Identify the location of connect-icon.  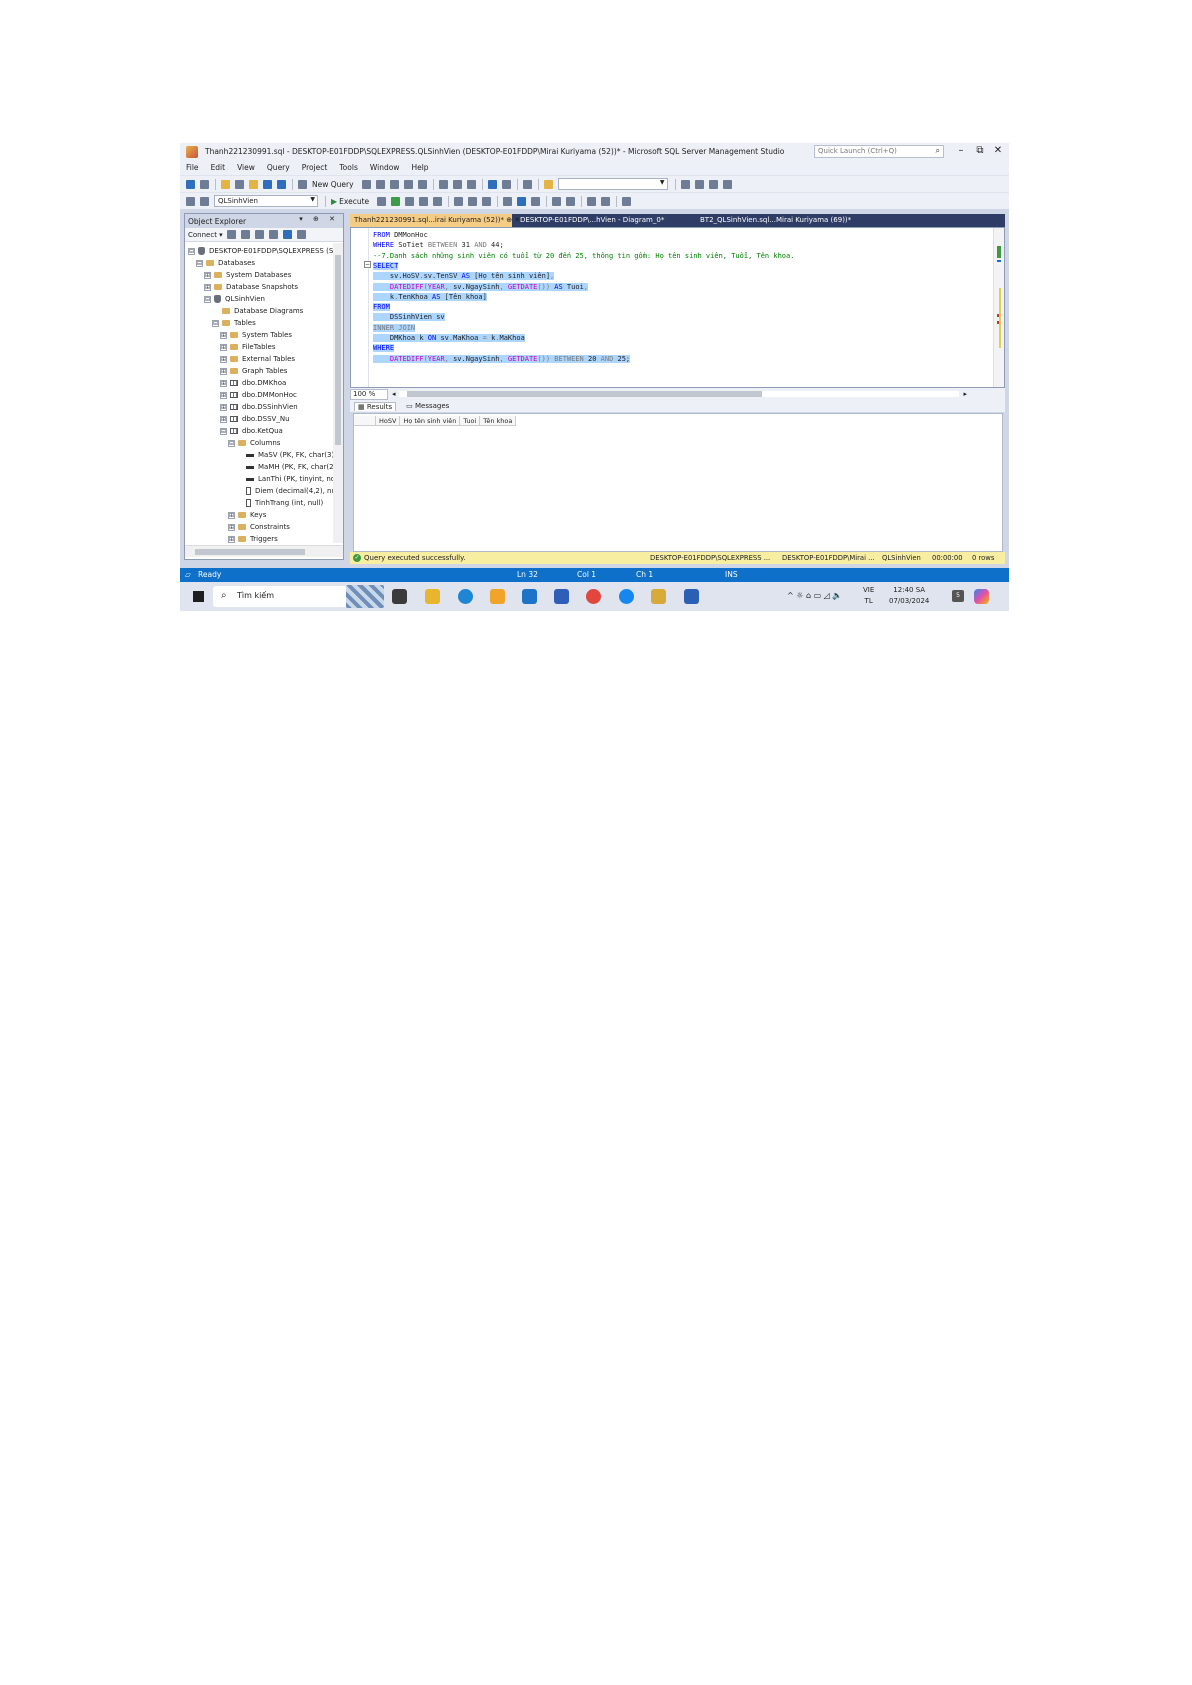
(190, 201).